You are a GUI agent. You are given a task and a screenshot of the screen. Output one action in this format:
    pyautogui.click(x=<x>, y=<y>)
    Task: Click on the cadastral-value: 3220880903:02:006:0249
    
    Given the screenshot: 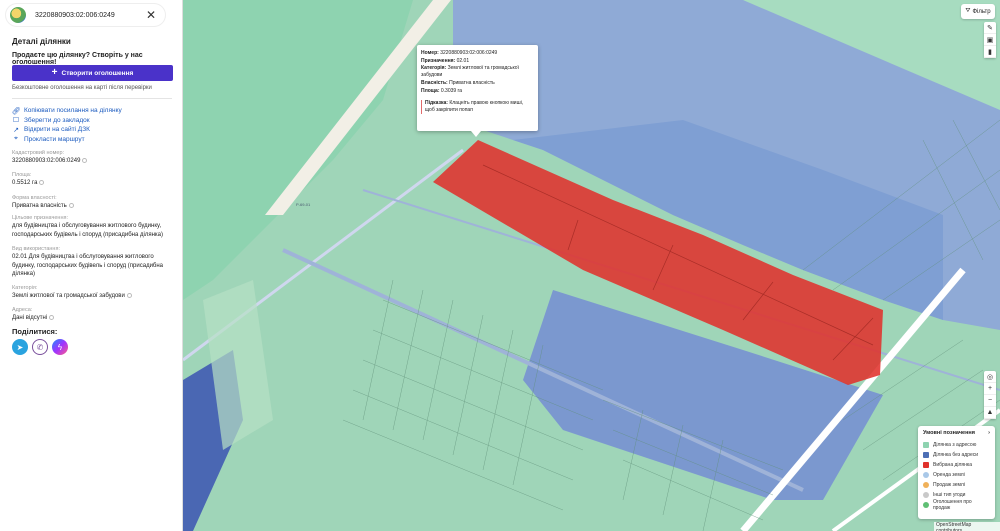 What is the action you would take?
    pyautogui.click(x=46, y=161)
    